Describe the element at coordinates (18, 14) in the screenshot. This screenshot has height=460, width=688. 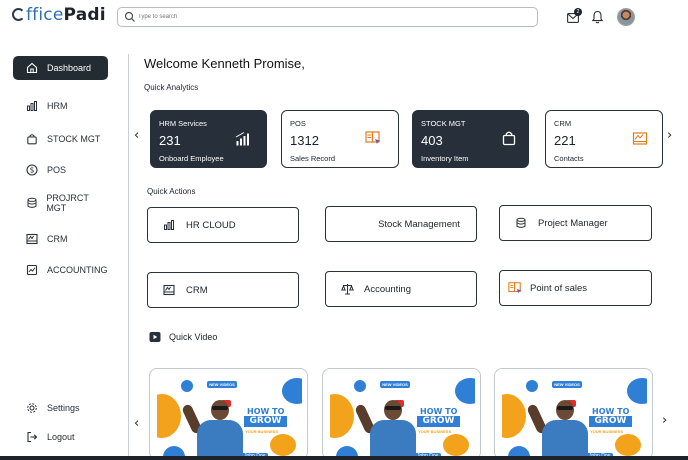
I see `logo-o-mark` at that location.